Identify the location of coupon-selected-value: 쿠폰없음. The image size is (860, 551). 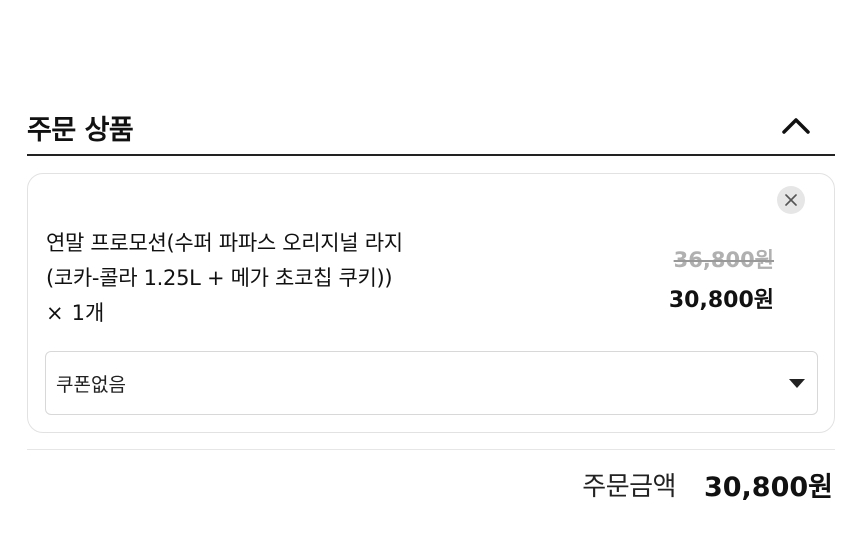
(91, 385).